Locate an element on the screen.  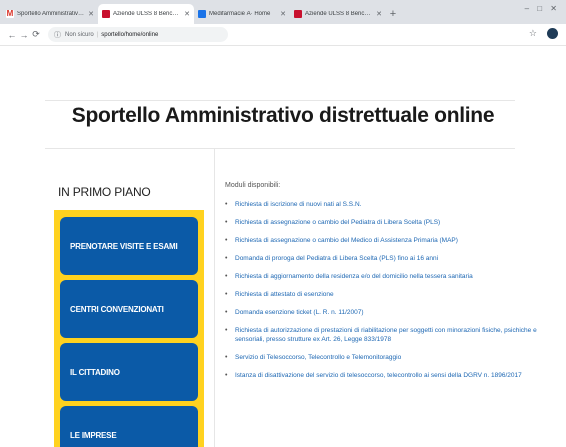
header-divider is located at coordinates (280, 100).